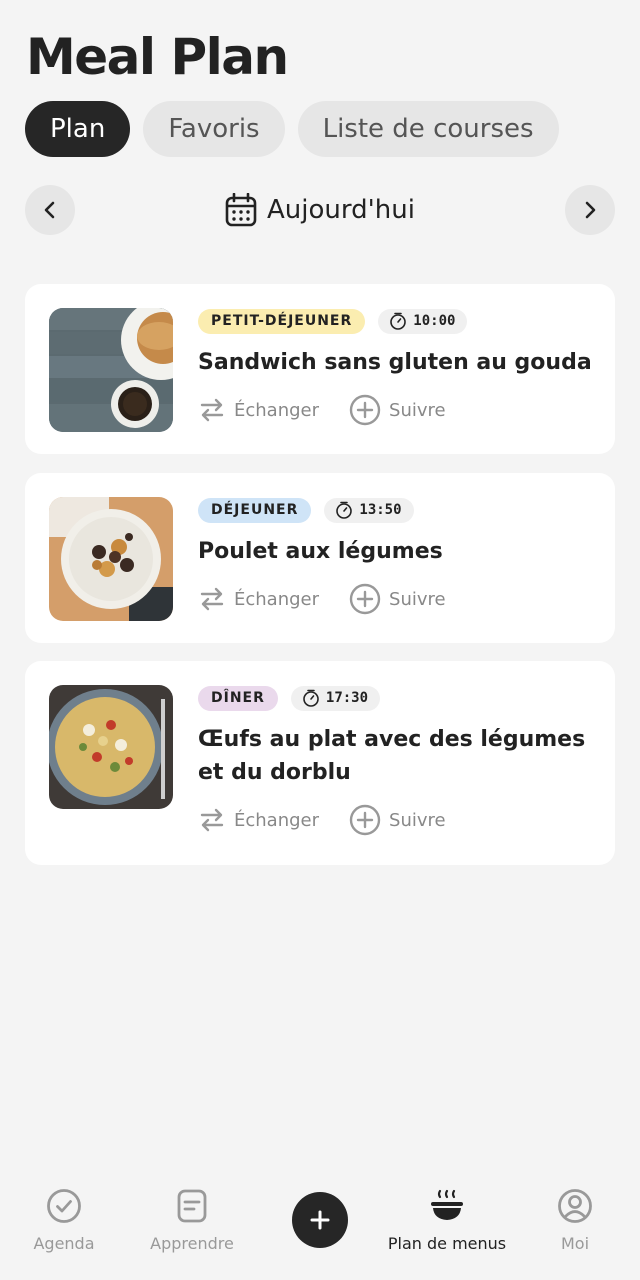 The image size is (640, 1280). I want to click on current-date: Aujourd'hui, so click(320, 210).